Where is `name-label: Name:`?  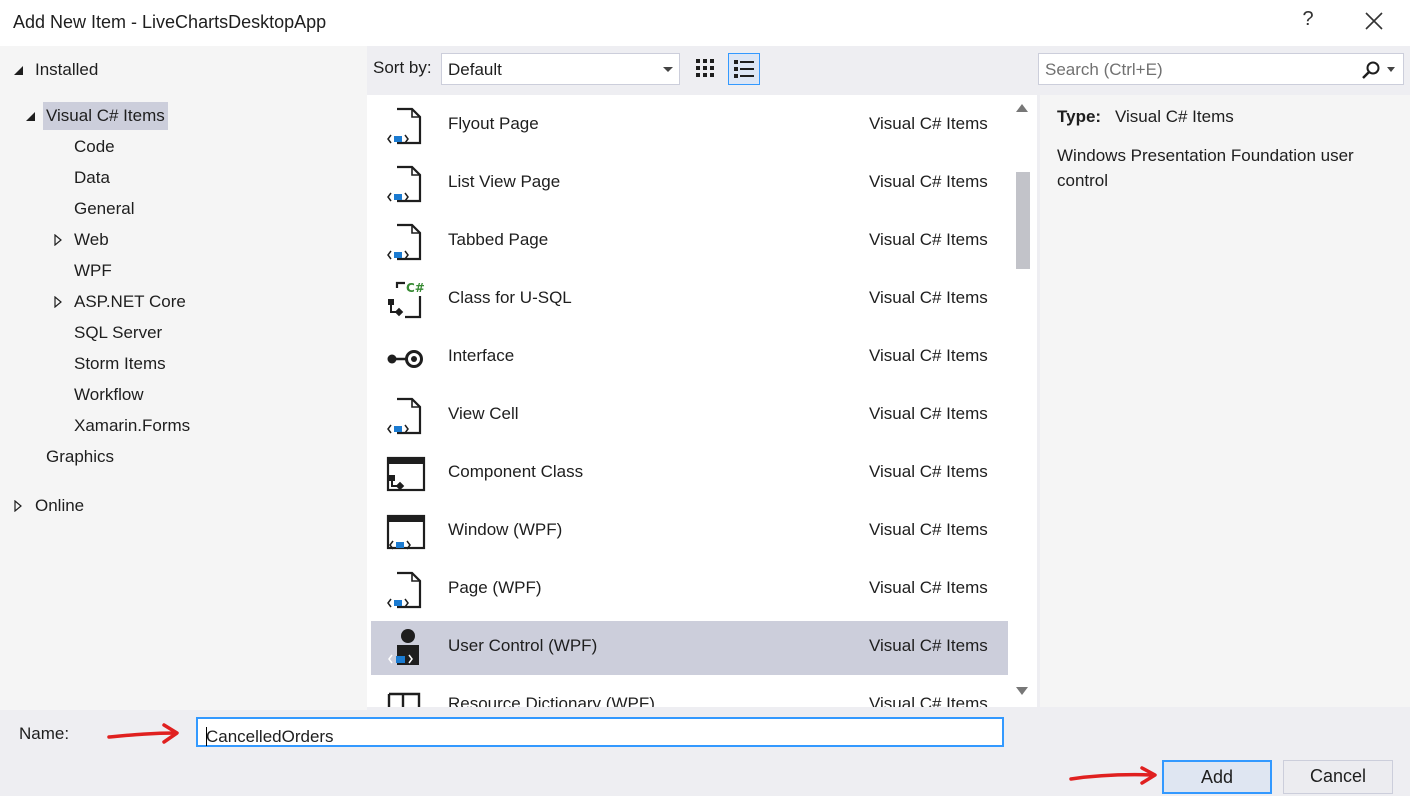 name-label: Name: is located at coordinates (44, 733).